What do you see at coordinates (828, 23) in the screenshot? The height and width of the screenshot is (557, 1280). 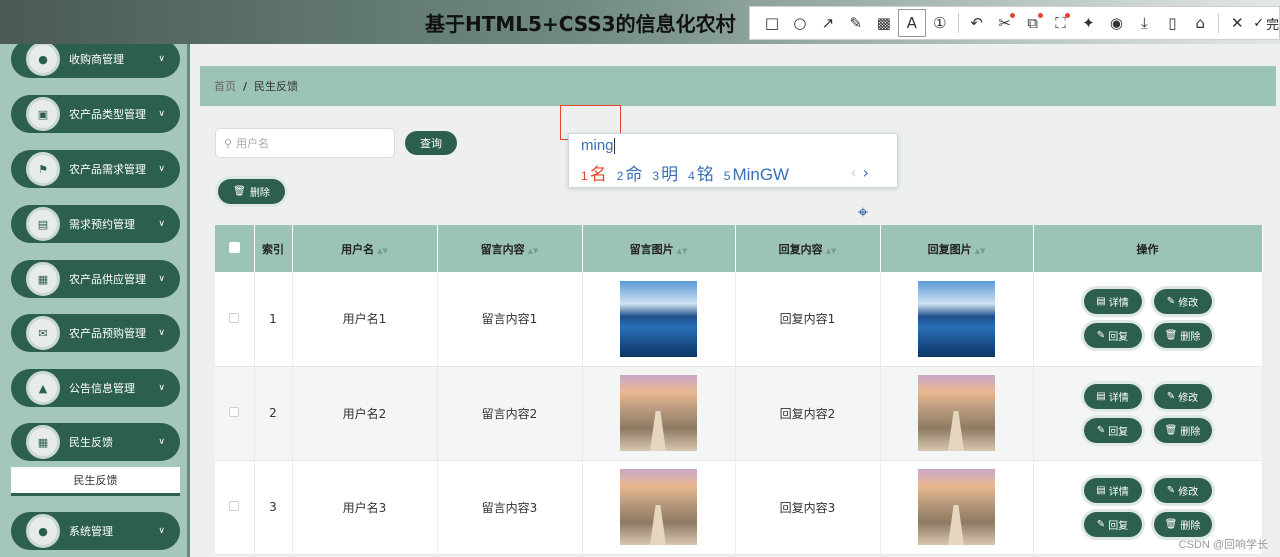 I see `arrow-icon: ↗` at bounding box center [828, 23].